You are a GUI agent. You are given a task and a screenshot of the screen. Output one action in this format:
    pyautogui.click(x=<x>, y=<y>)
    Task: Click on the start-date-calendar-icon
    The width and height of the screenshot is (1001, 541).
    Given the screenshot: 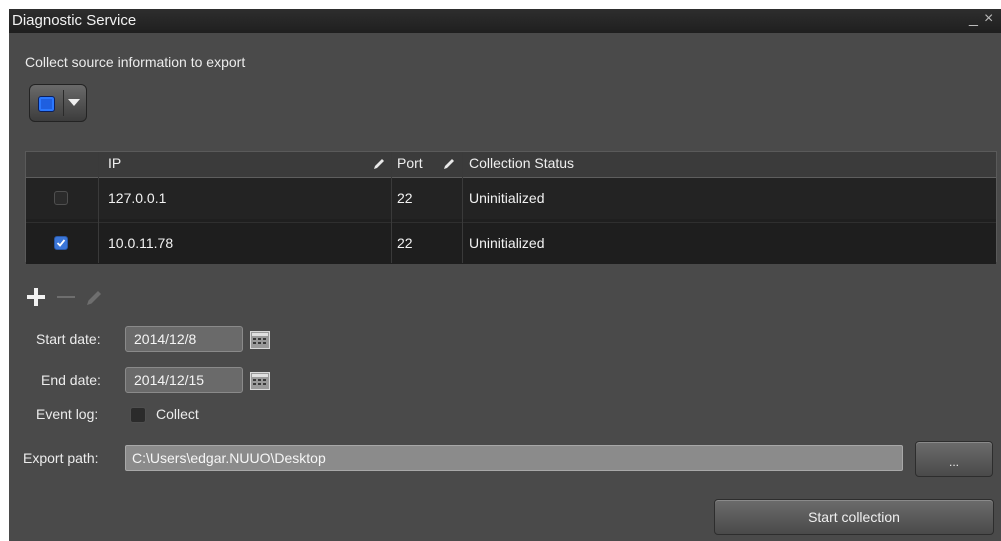 What is the action you would take?
    pyautogui.click(x=260, y=340)
    